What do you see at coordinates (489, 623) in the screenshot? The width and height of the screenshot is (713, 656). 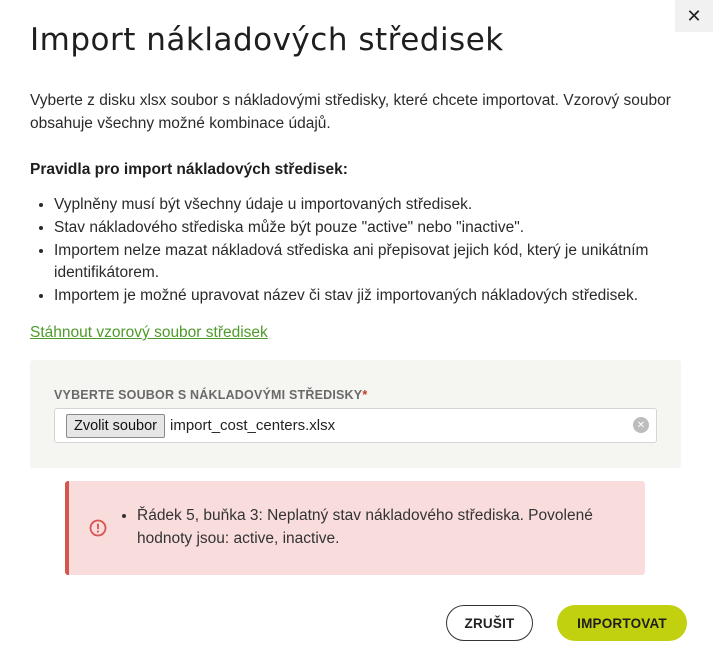 I see `cancel-button: ZRUŠIT` at bounding box center [489, 623].